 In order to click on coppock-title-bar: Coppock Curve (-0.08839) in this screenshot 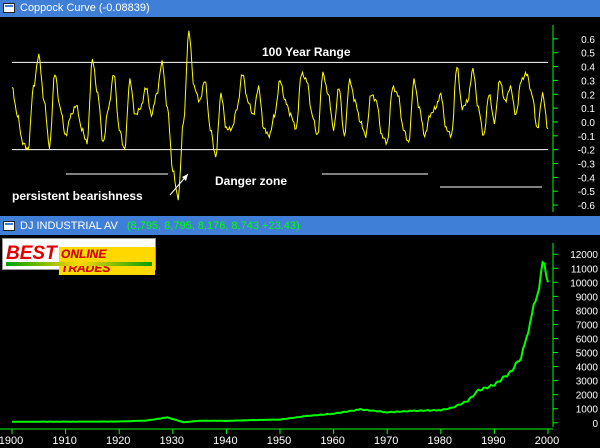, I will do `click(300, 8)`.